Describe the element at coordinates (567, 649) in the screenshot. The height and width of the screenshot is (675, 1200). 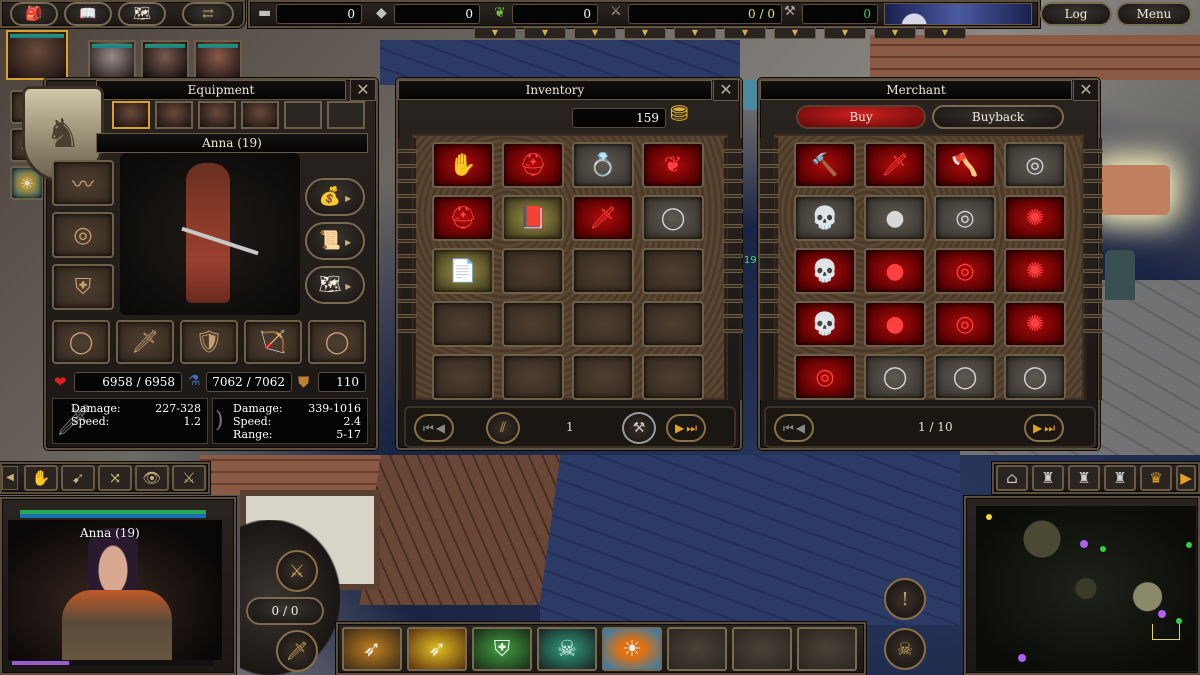
I see `hotbar-dark-figure-skill: ☠` at that location.